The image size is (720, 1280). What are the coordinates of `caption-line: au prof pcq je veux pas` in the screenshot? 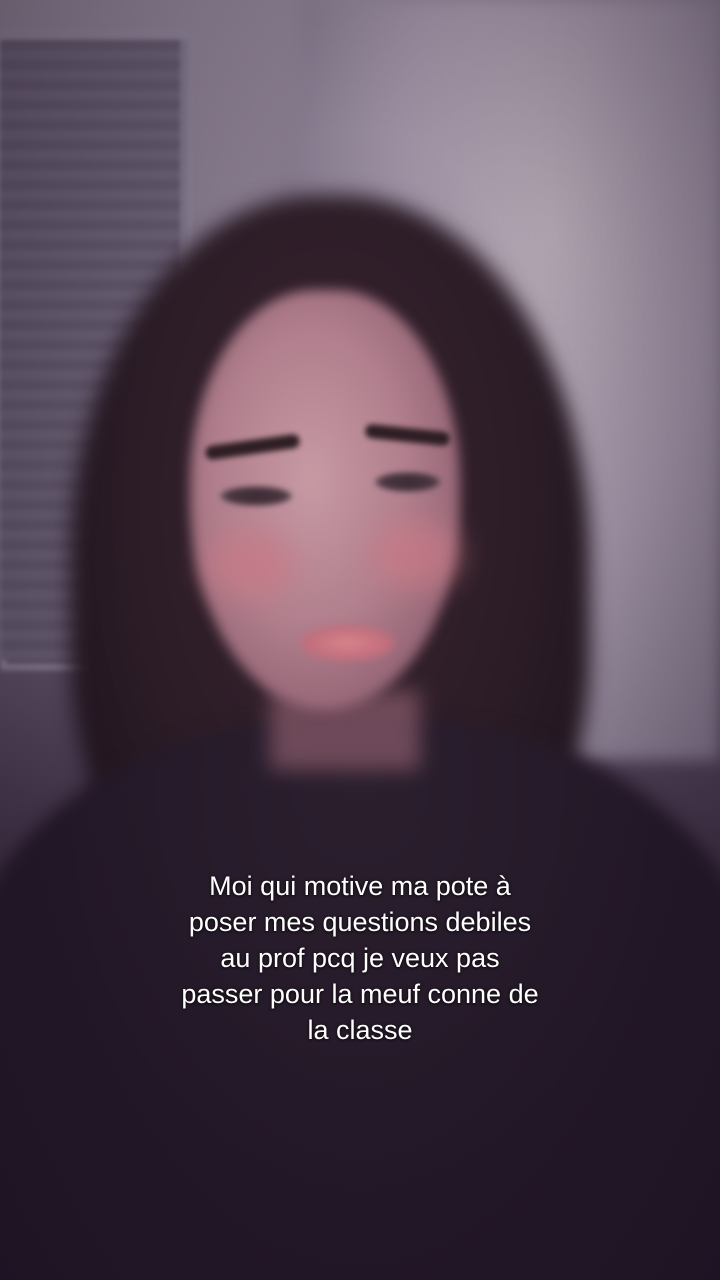 It's located at (360, 958).